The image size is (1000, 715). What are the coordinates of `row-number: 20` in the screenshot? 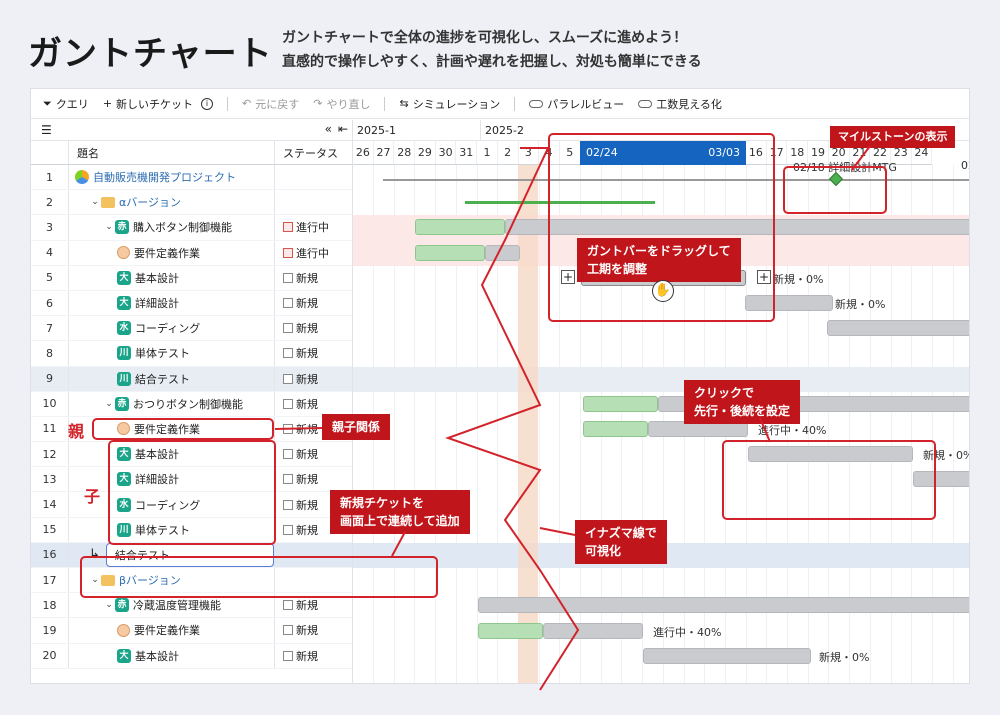 It's located at (50, 655).